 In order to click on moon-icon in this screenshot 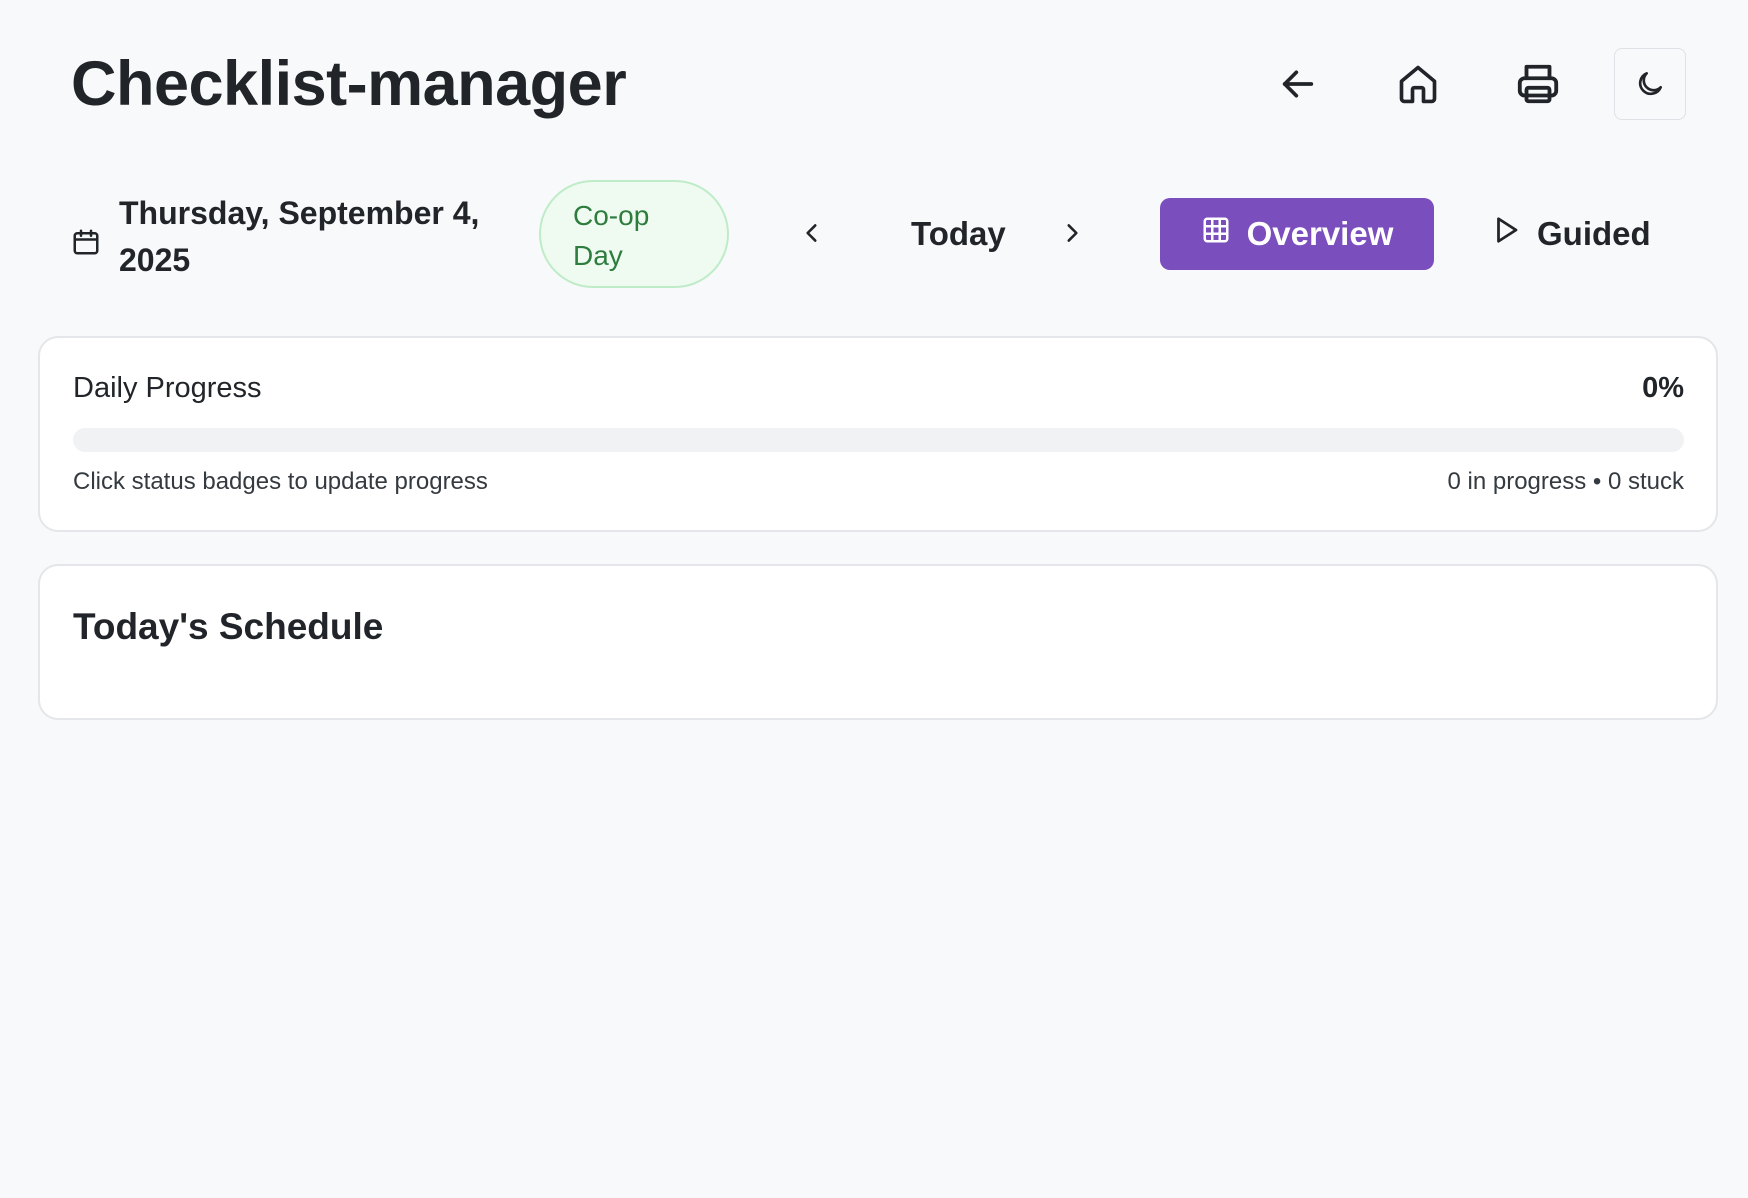, I will do `click(1650, 84)`.